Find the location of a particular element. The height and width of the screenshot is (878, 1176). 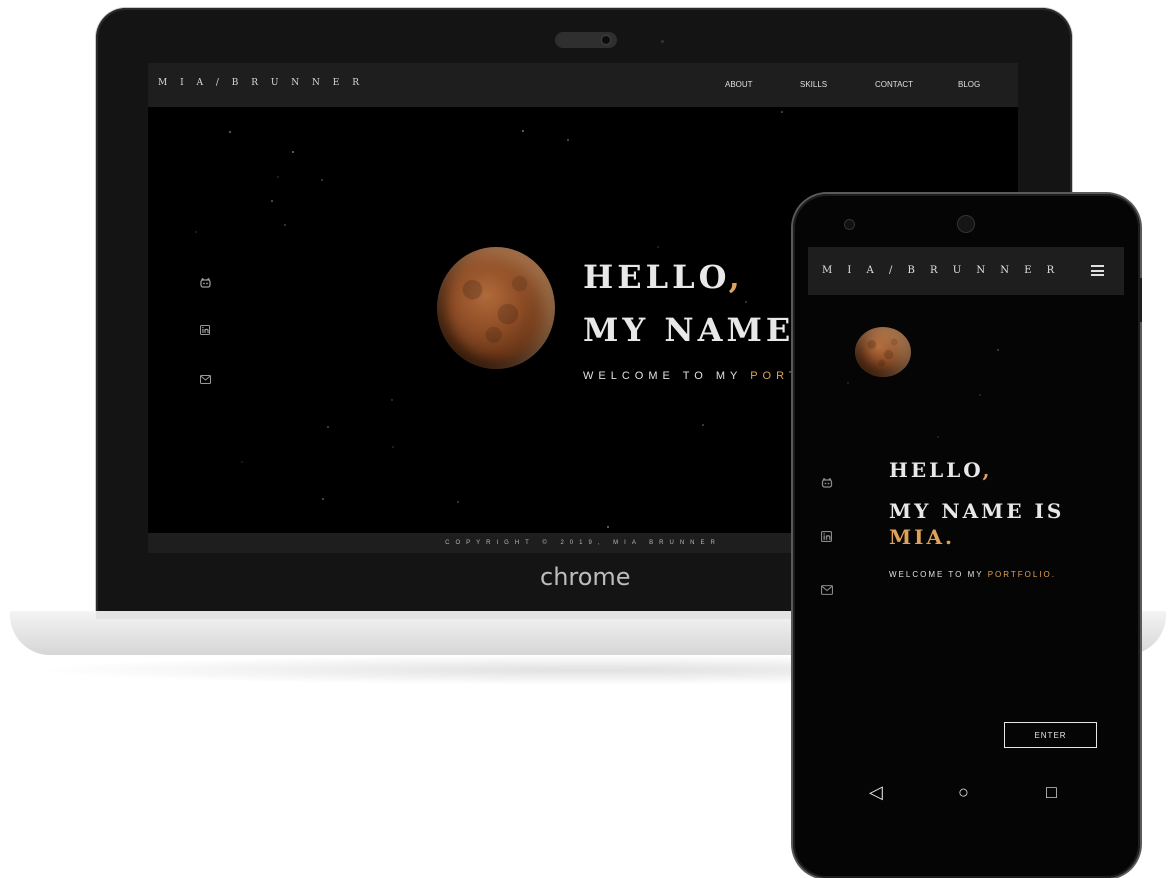

enter-button: ENTER is located at coordinates (1050, 735).